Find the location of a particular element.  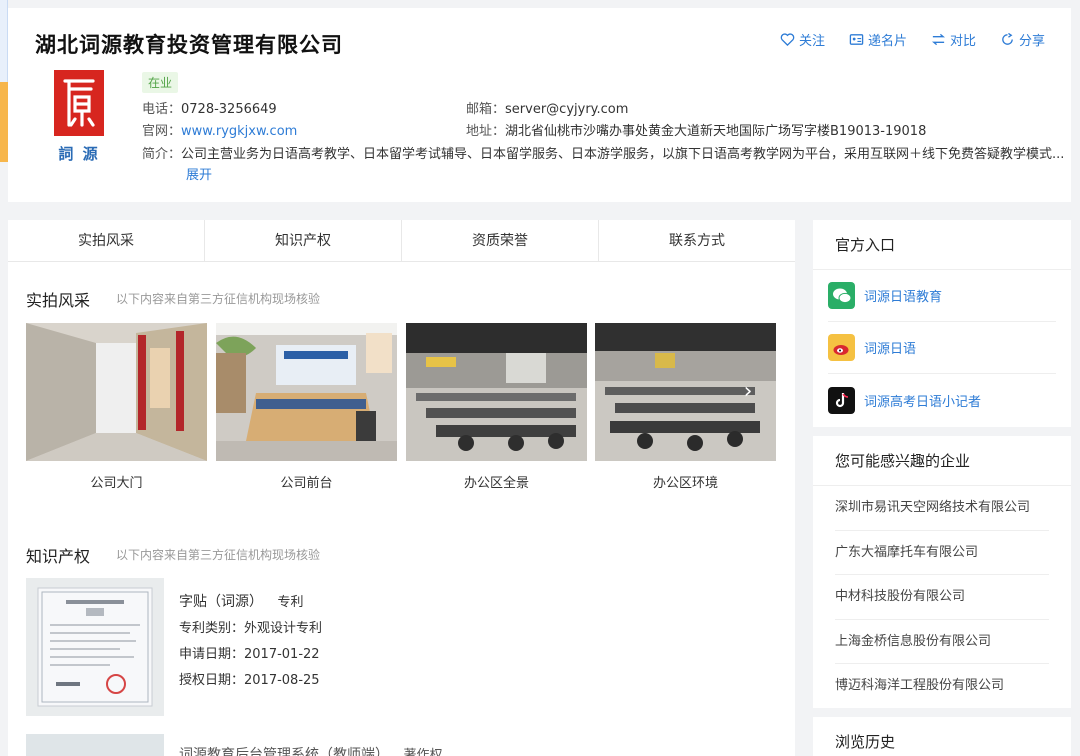

interest-company-link: 中材科技股份有限公司 is located at coordinates (942, 597).